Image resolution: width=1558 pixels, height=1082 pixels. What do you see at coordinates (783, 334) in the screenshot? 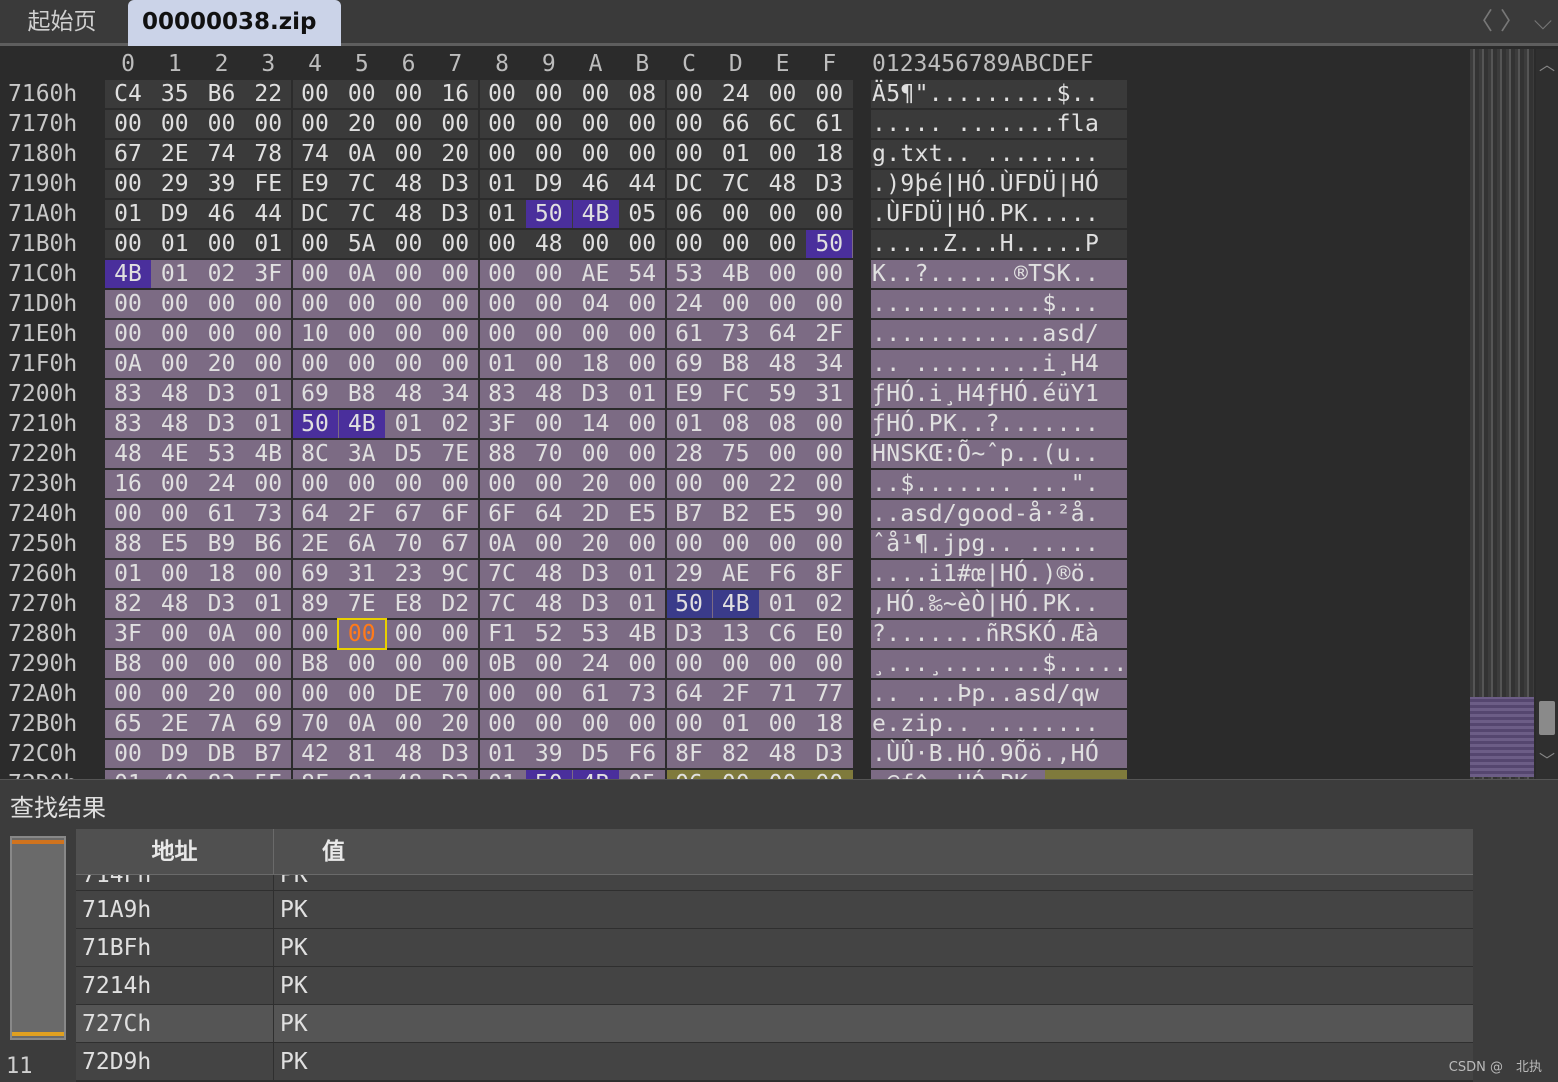
I see `hex-byte: 64` at bounding box center [783, 334].